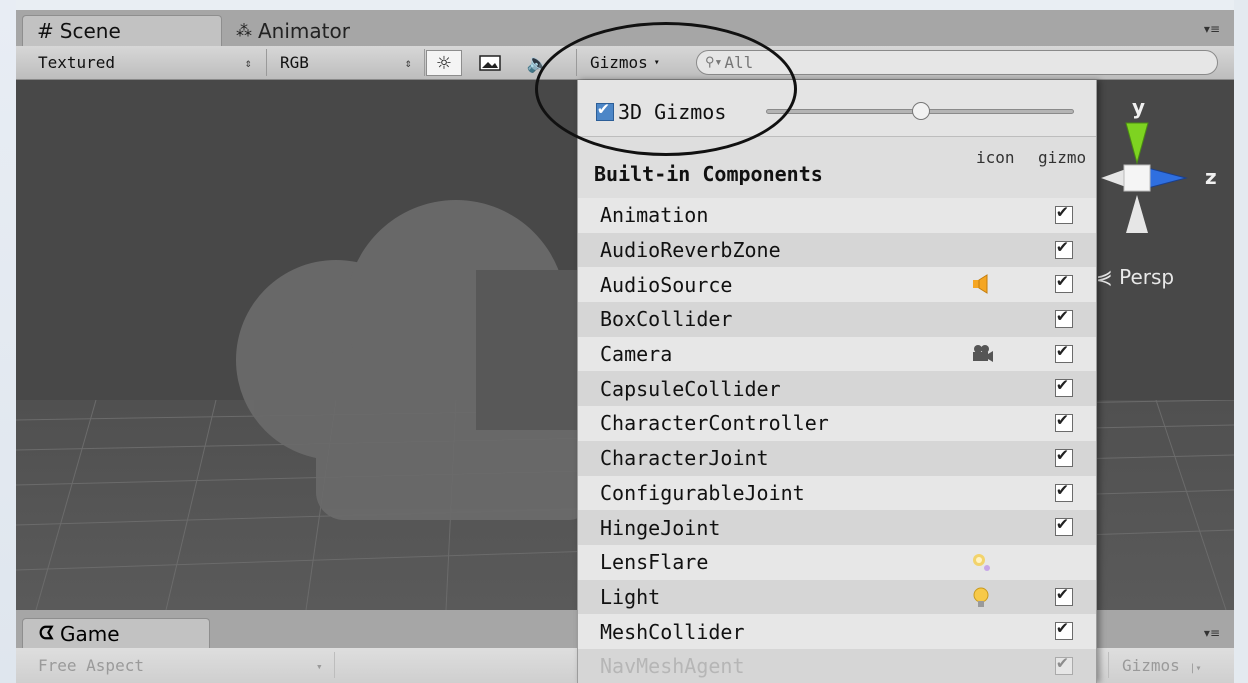  I want to click on component-name: CharacterController, so click(714, 423).